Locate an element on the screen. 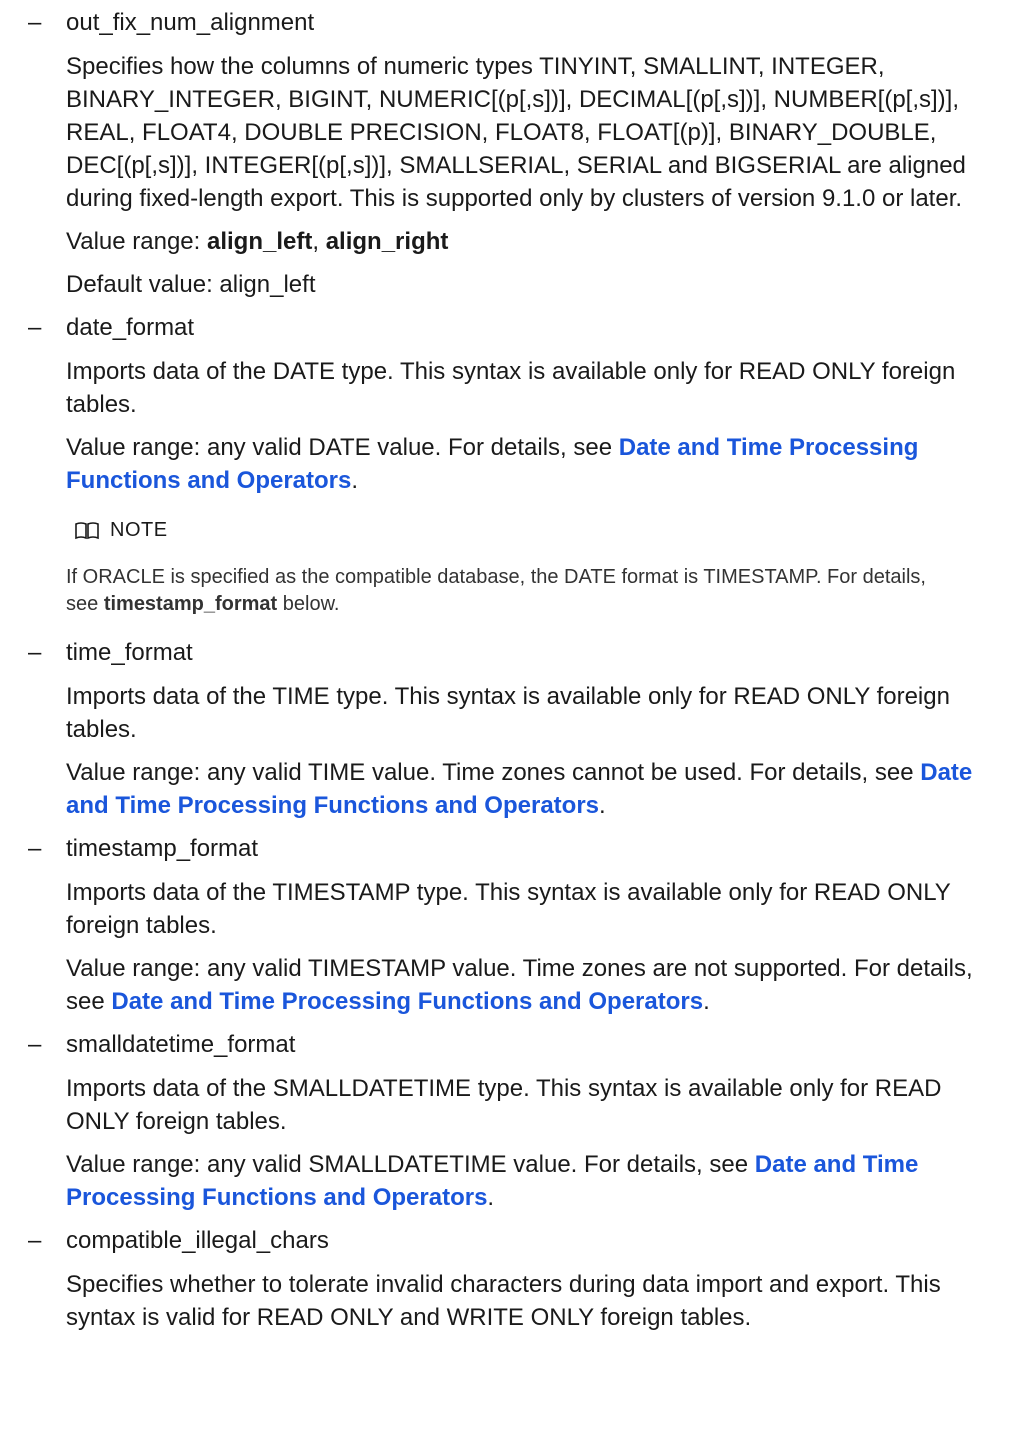 The width and height of the screenshot is (1017, 1435). param-value-range: Value range: align_left, align_right is located at coordinates (531, 241).